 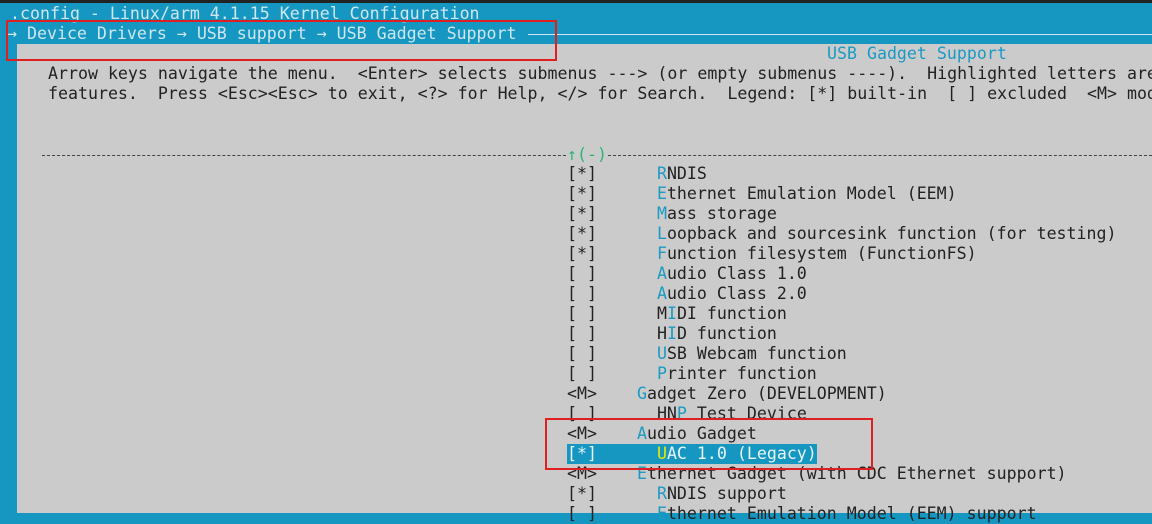 What do you see at coordinates (661, 333) in the screenshot?
I see `item-label-prefix: H` at bounding box center [661, 333].